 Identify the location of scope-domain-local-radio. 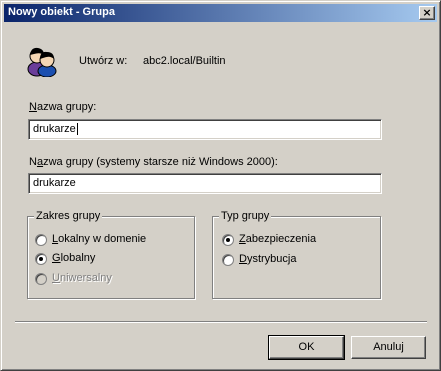
(41, 240).